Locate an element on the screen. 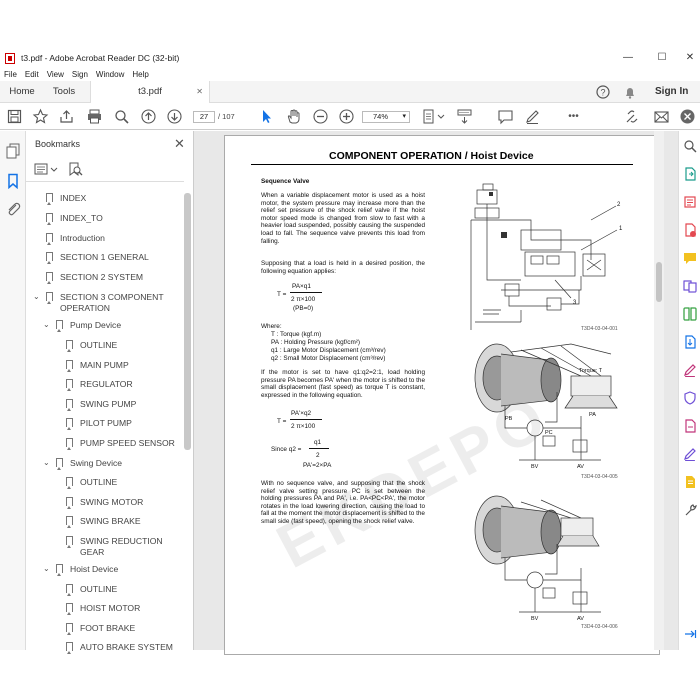 Image resolution: width=700 pixels, height=700 pixels. fit-options-chevron-icon is located at coordinates (441, 116).